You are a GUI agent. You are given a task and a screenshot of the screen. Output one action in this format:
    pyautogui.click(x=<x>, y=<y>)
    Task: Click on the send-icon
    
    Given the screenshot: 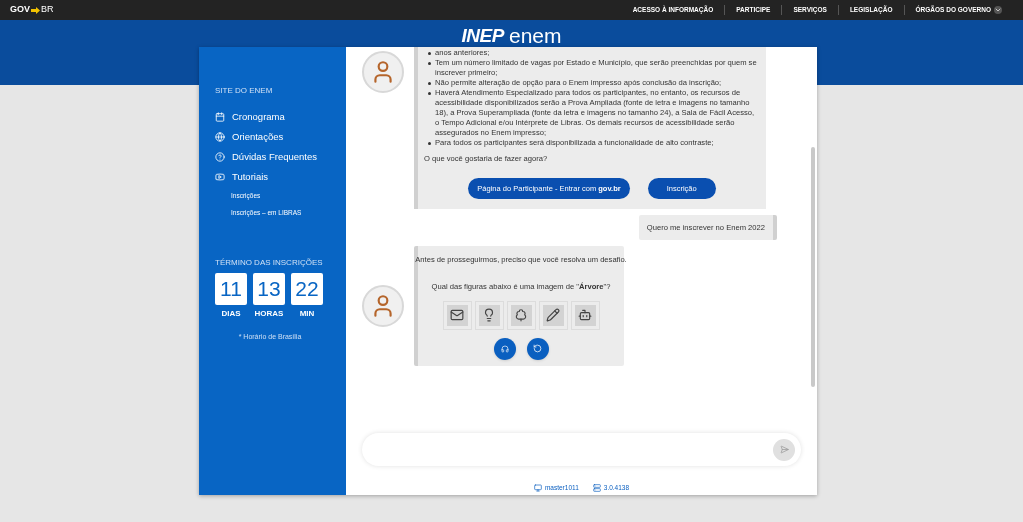 What is the action you would take?
    pyautogui.click(x=784, y=449)
    